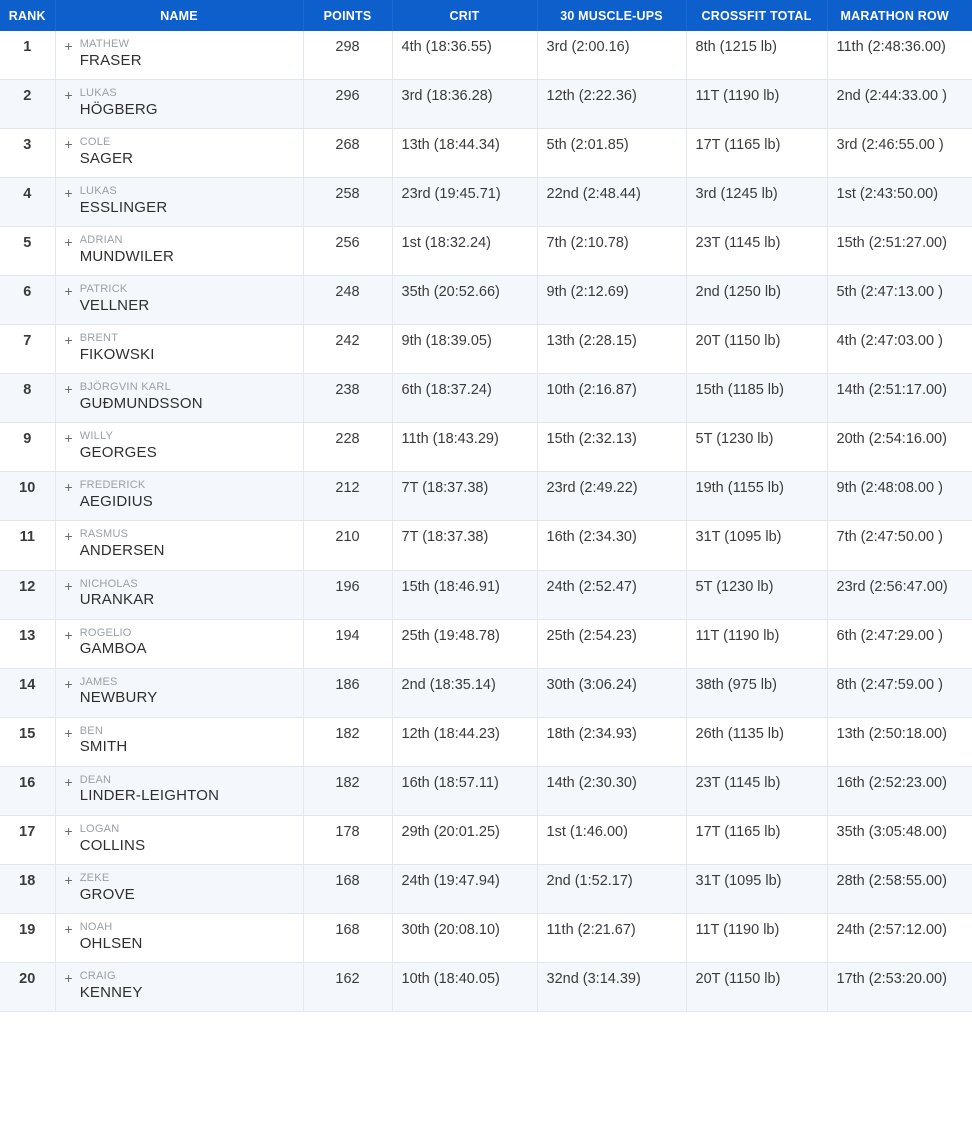 This screenshot has width=972, height=1144. I want to click on athlete-name: BEN SMITH, so click(104, 741).